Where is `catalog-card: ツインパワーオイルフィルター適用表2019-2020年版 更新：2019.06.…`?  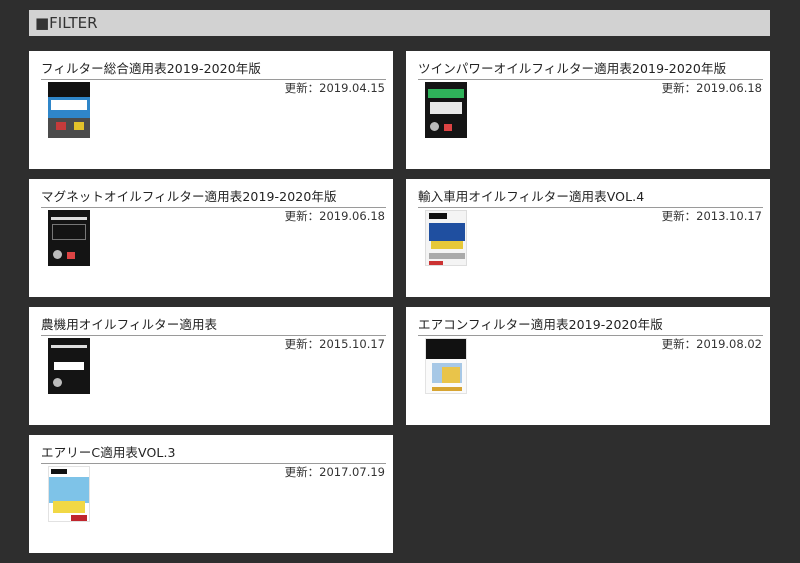 catalog-card: ツインパワーオイルフィルター適用表2019-2020年版 更新：2019.06.… is located at coordinates (588, 110).